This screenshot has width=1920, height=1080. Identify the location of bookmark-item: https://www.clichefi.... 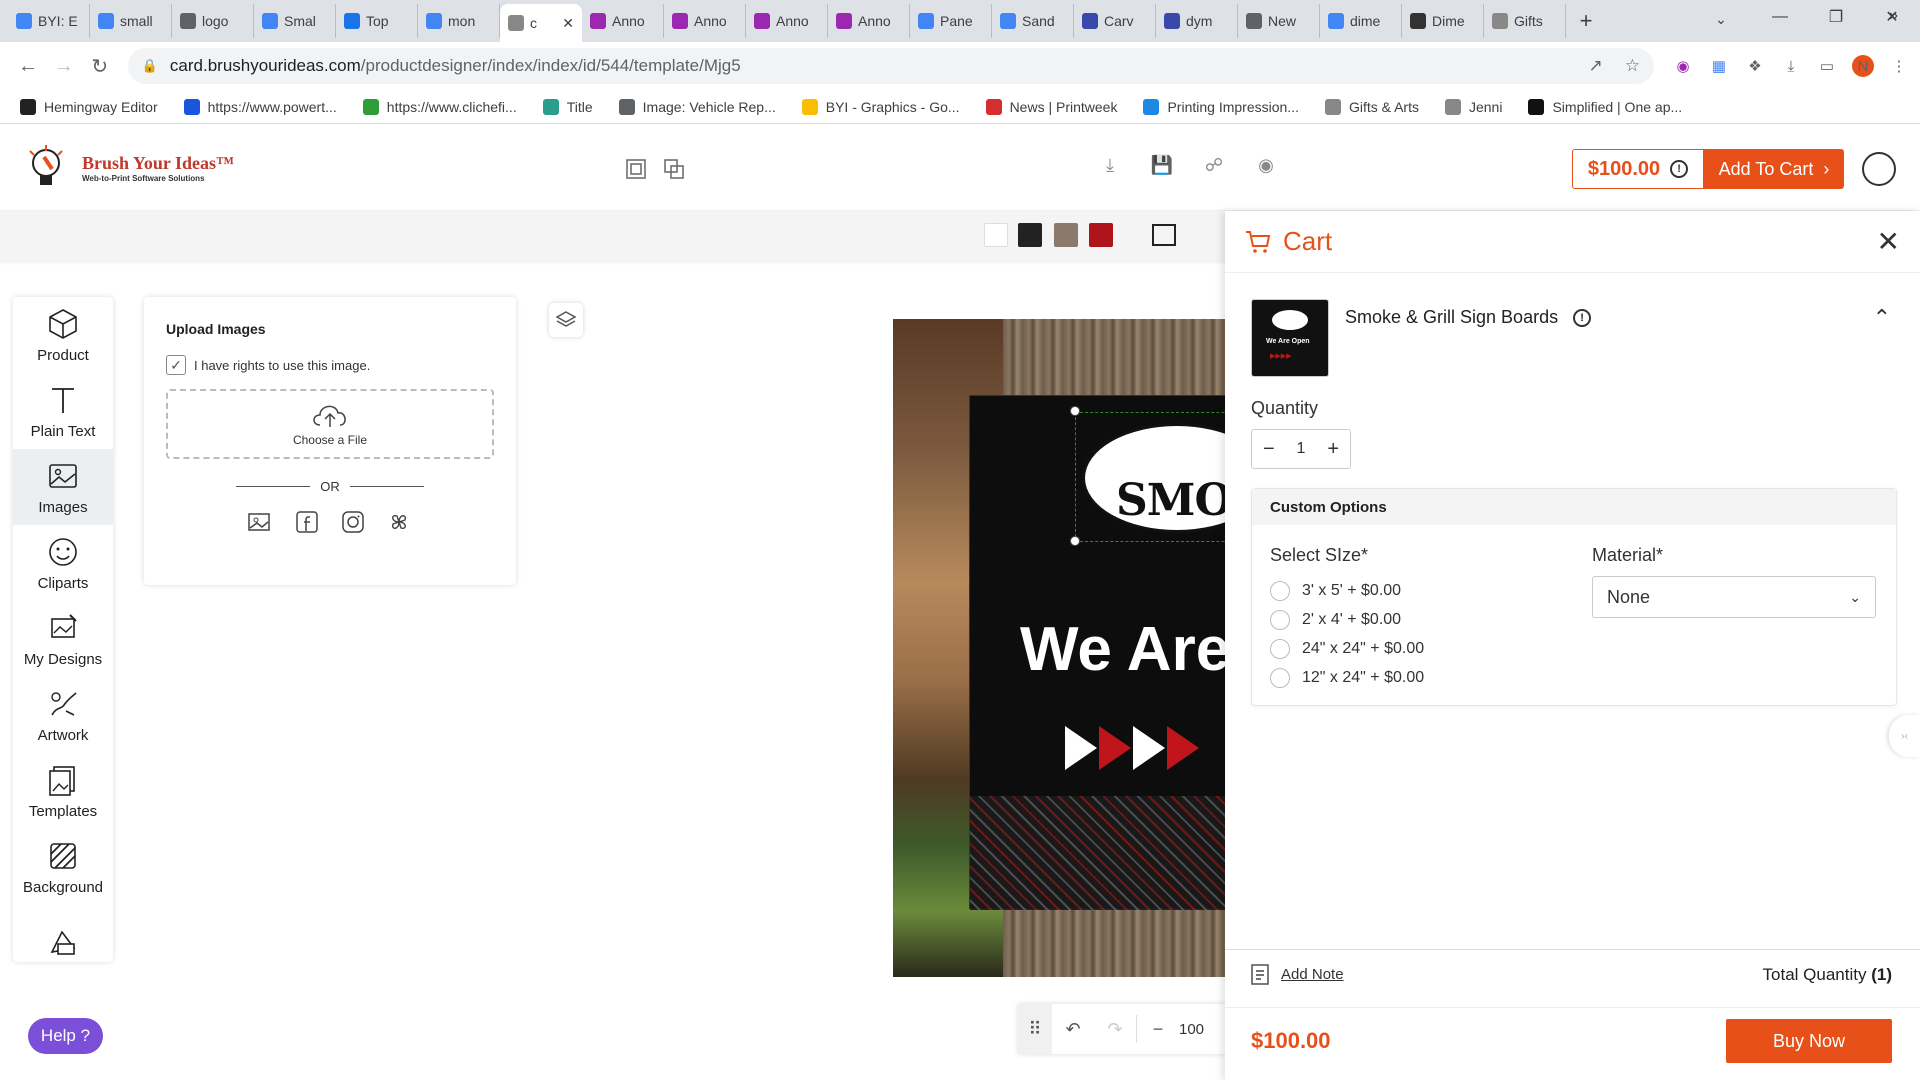
(439, 106).